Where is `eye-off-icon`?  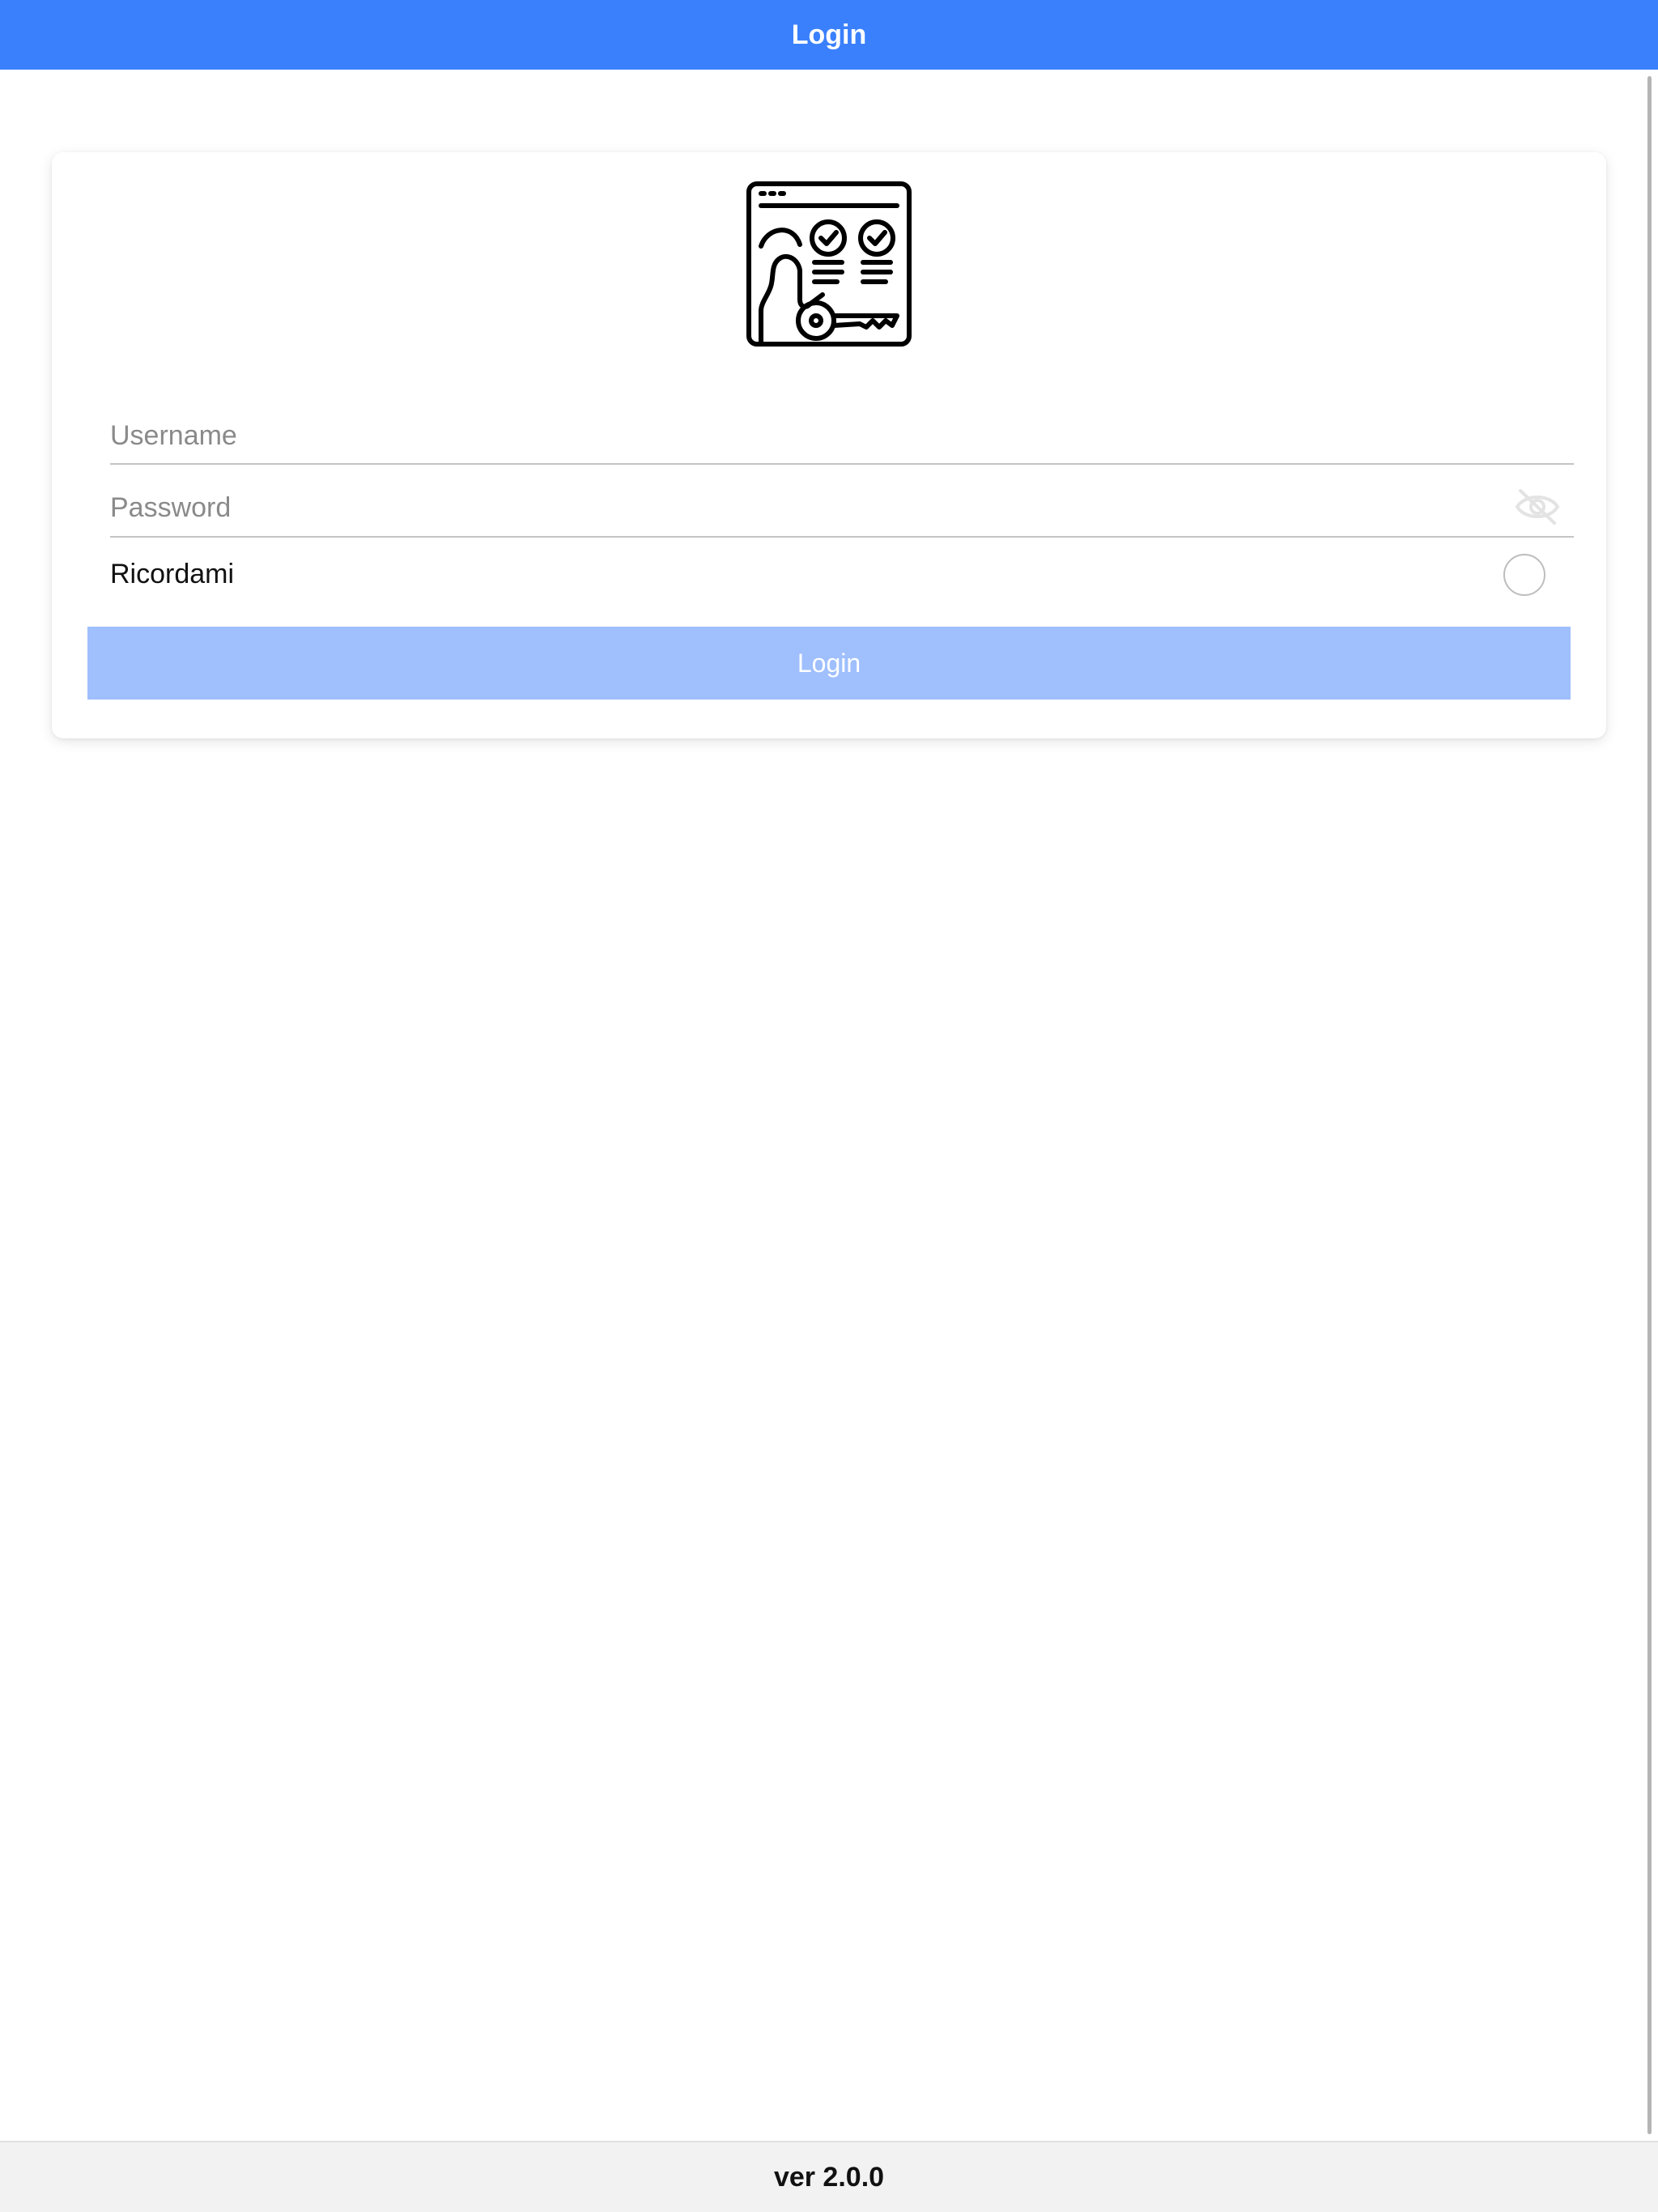
eye-off-icon is located at coordinates (1537, 507).